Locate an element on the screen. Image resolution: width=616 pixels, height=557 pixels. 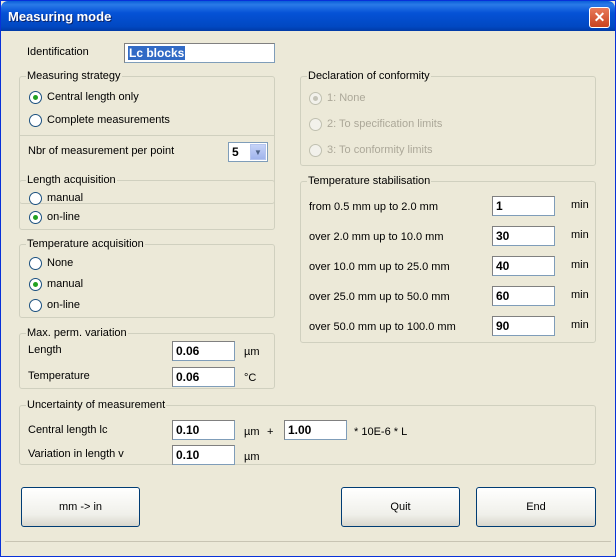
identification-label: Identification is located at coordinates (58, 52).